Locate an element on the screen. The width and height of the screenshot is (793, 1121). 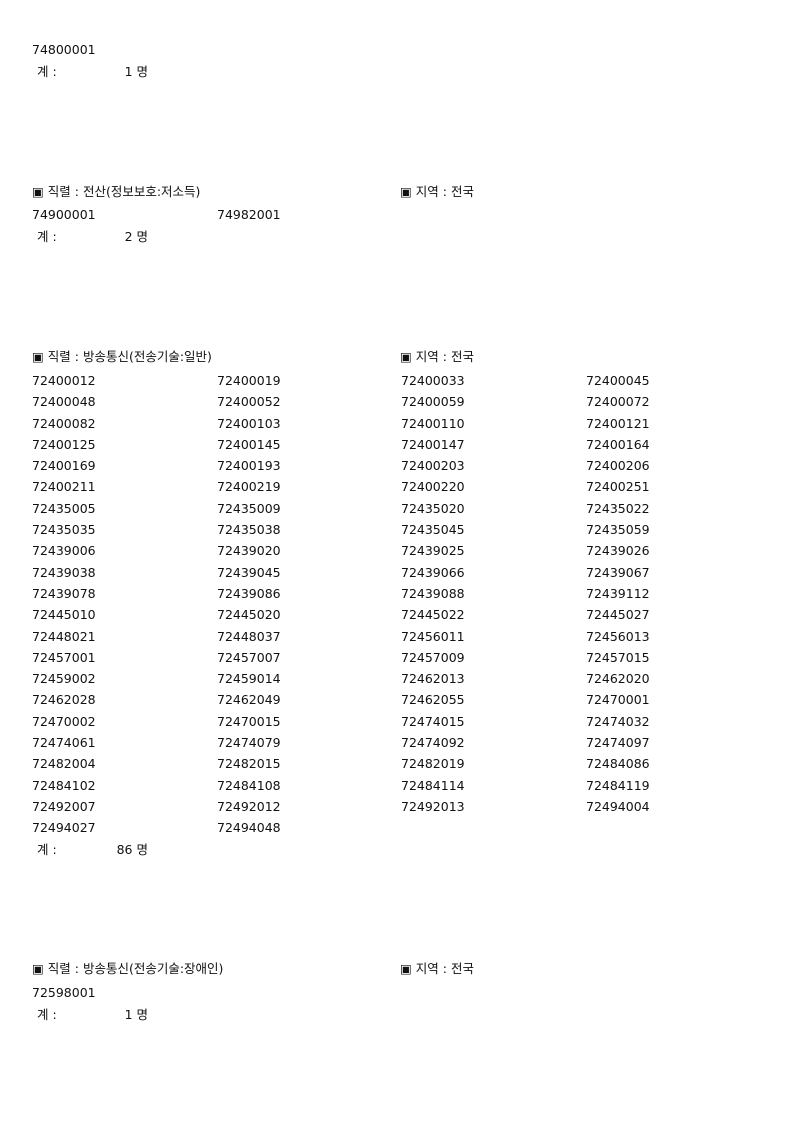
candidate-number: 72400110 is located at coordinates (433, 423).